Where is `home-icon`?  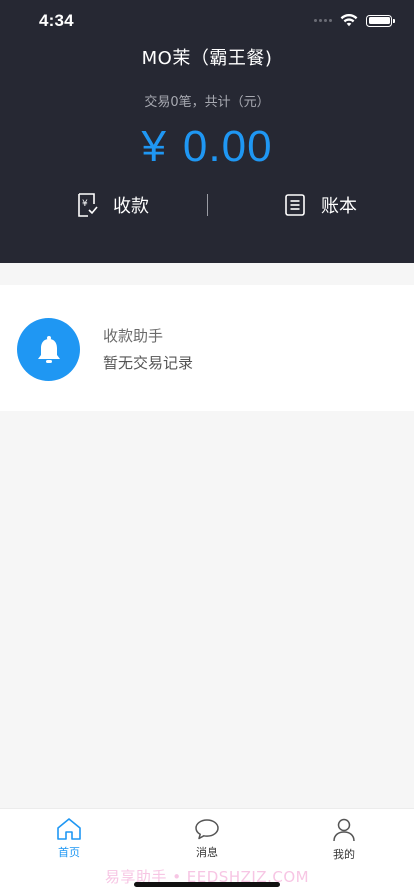 home-icon is located at coordinates (69, 829).